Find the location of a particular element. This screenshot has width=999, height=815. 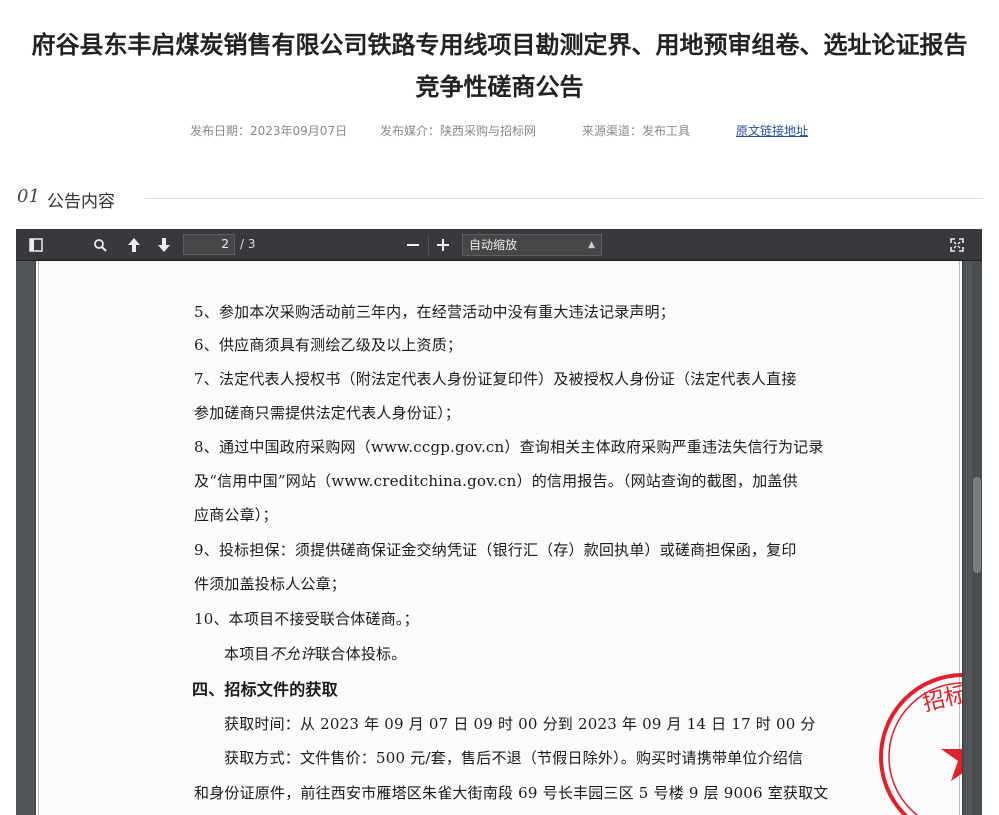

section-header: 01 公告内容 is located at coordinates (500, 199).